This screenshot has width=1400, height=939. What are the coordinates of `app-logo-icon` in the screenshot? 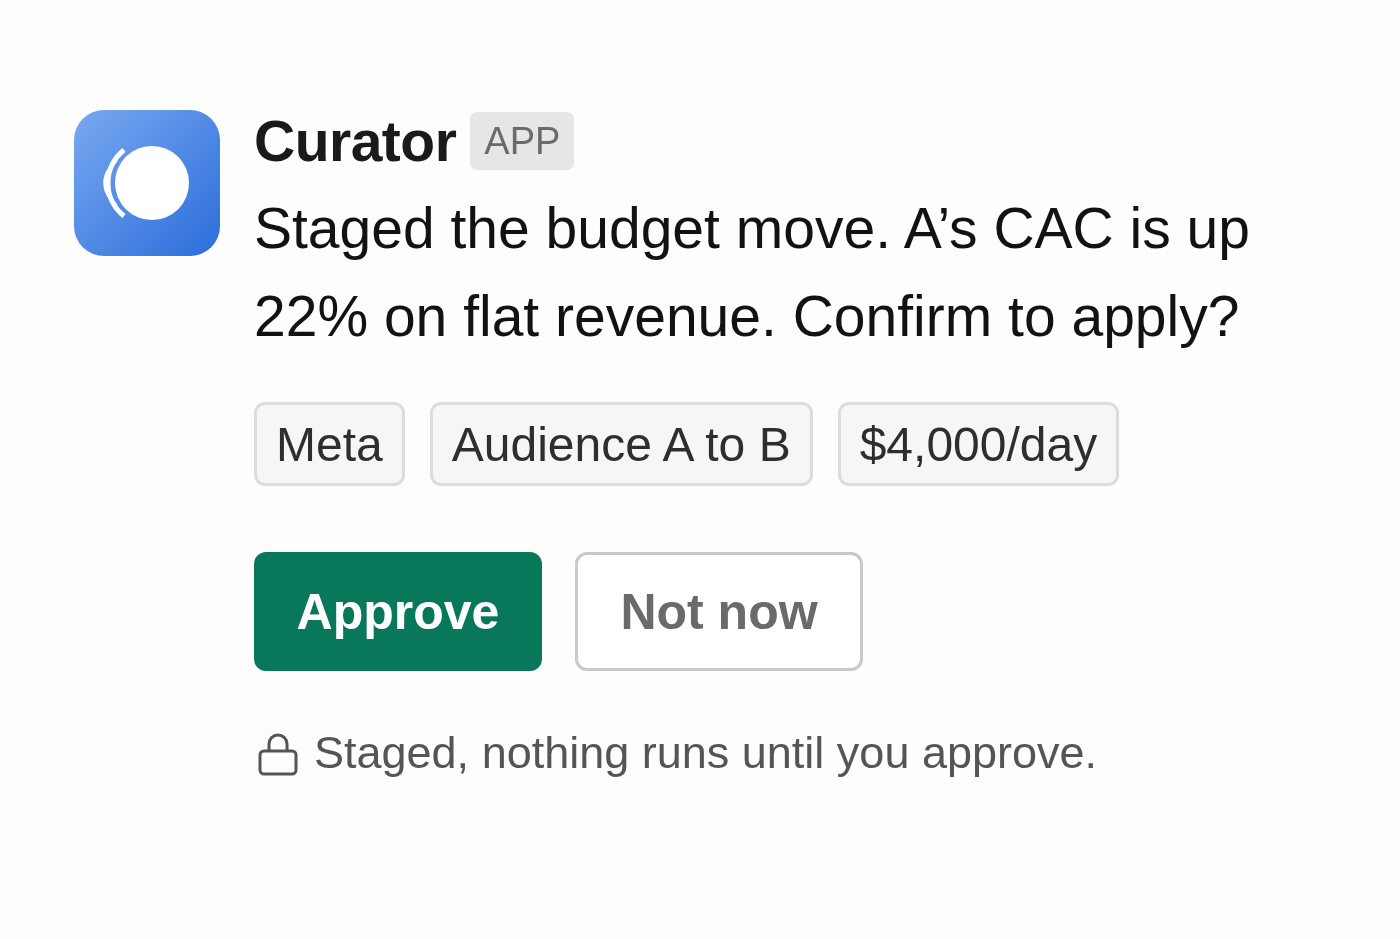 It's located at (147, 183).